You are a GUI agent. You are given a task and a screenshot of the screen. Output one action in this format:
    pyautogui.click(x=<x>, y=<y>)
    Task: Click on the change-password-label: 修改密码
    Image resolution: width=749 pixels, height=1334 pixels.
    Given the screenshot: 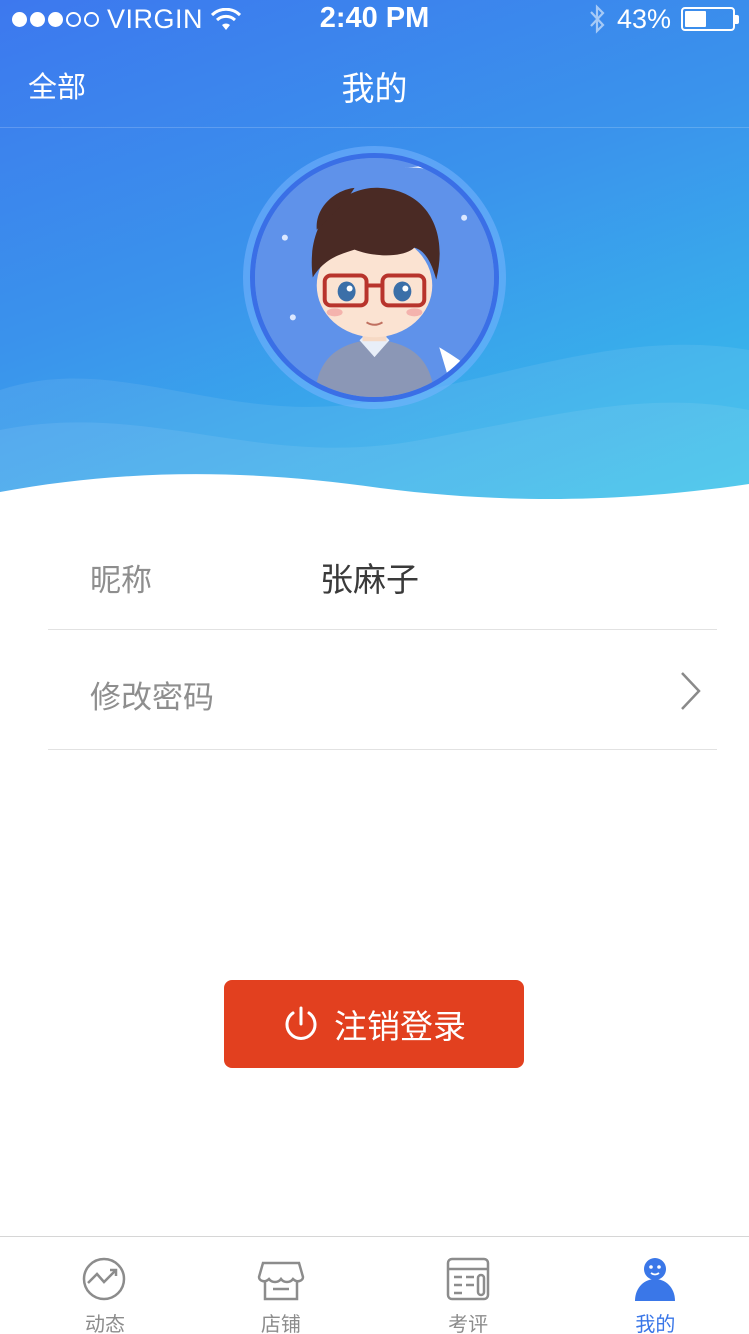 What is the action you would take?
    pyautogui.click(x=152, y=698)
    